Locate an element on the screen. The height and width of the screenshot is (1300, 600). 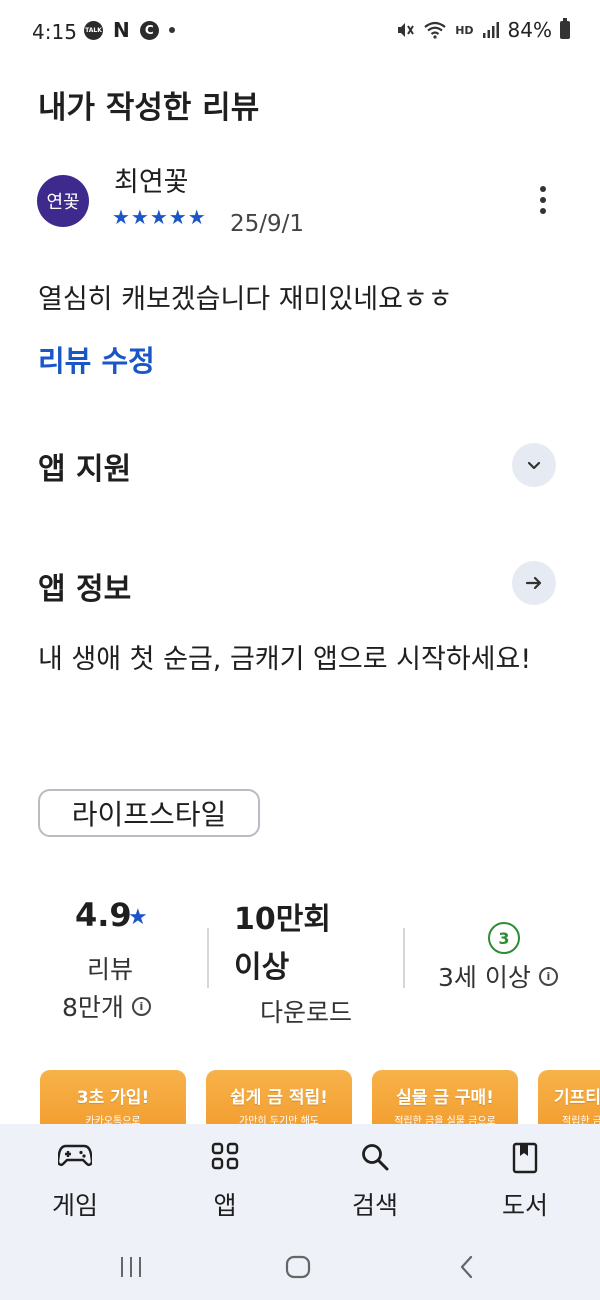
reviews-count-row: 8만개 i is located at coordinates (106, 1006).